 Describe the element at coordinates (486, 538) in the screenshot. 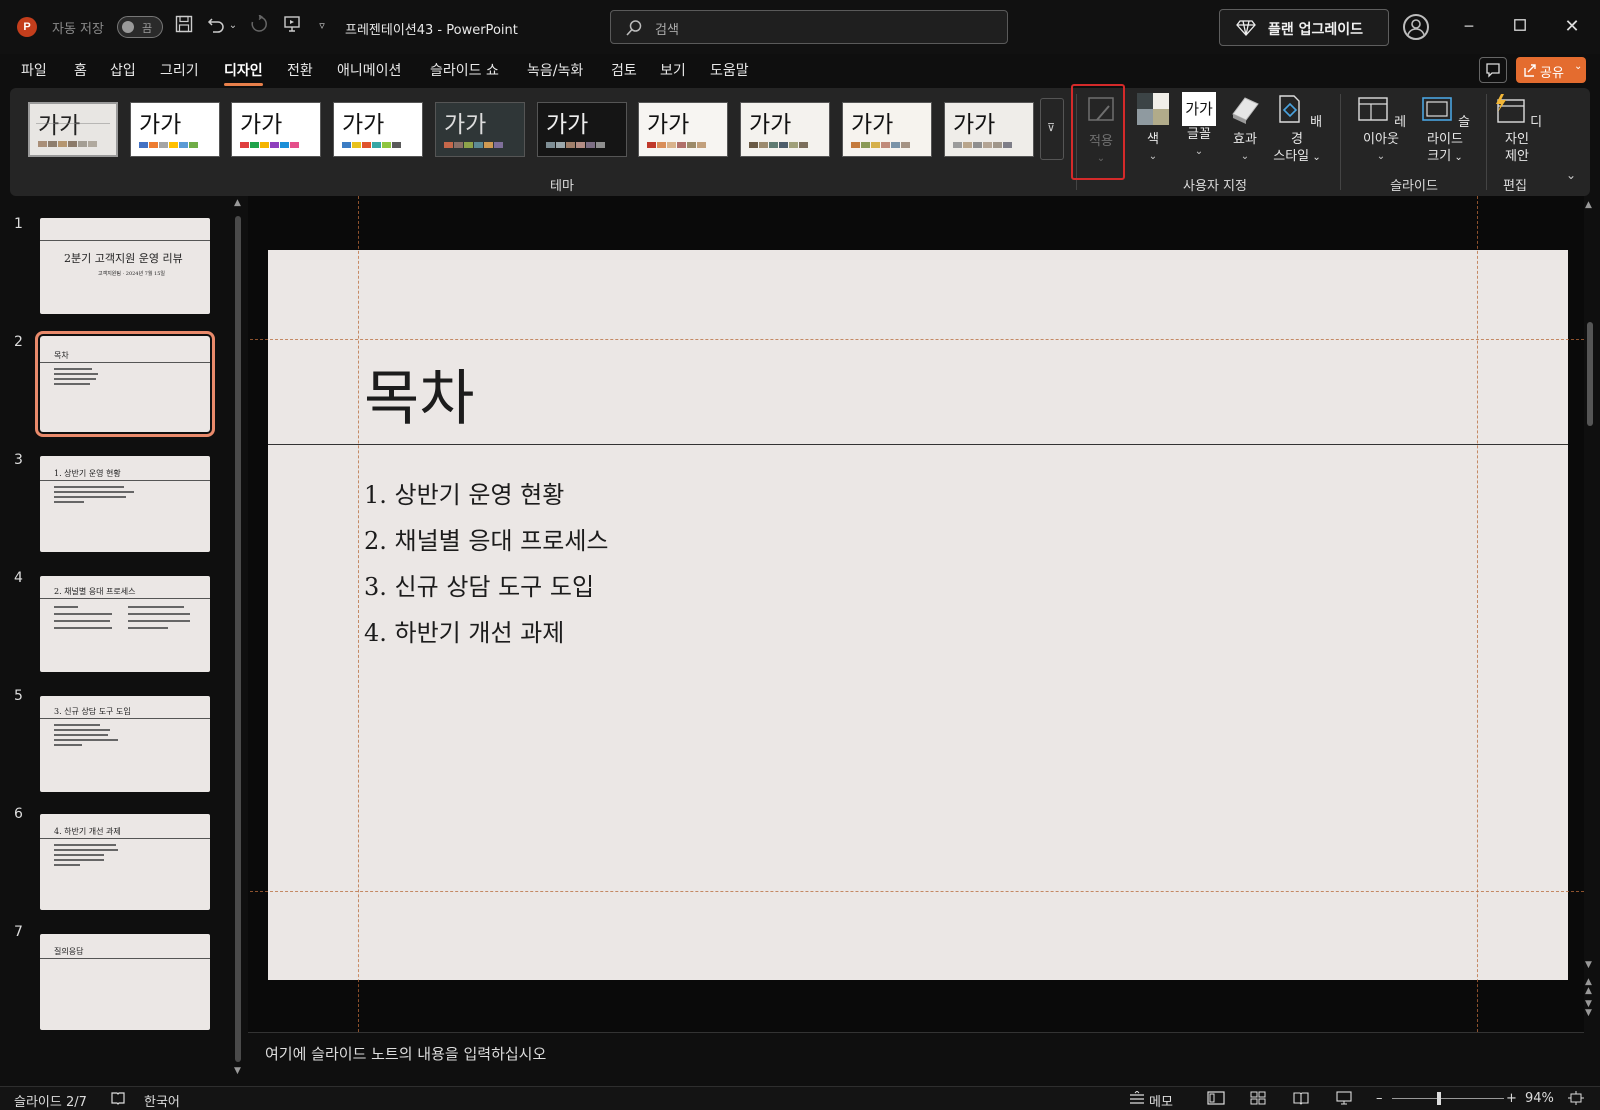

I see `slide-agenda-item: 2. 채널별 응대 프로세스` at that location.